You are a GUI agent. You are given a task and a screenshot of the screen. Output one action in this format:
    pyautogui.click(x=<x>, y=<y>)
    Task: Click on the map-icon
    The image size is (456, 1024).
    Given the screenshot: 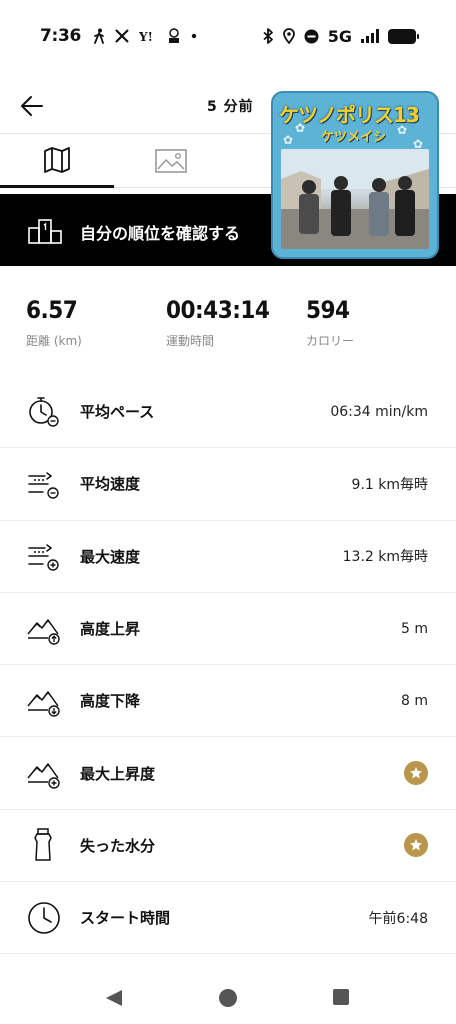 What is the action you would take?
    pyautogui.click(x=57, y=159)
    